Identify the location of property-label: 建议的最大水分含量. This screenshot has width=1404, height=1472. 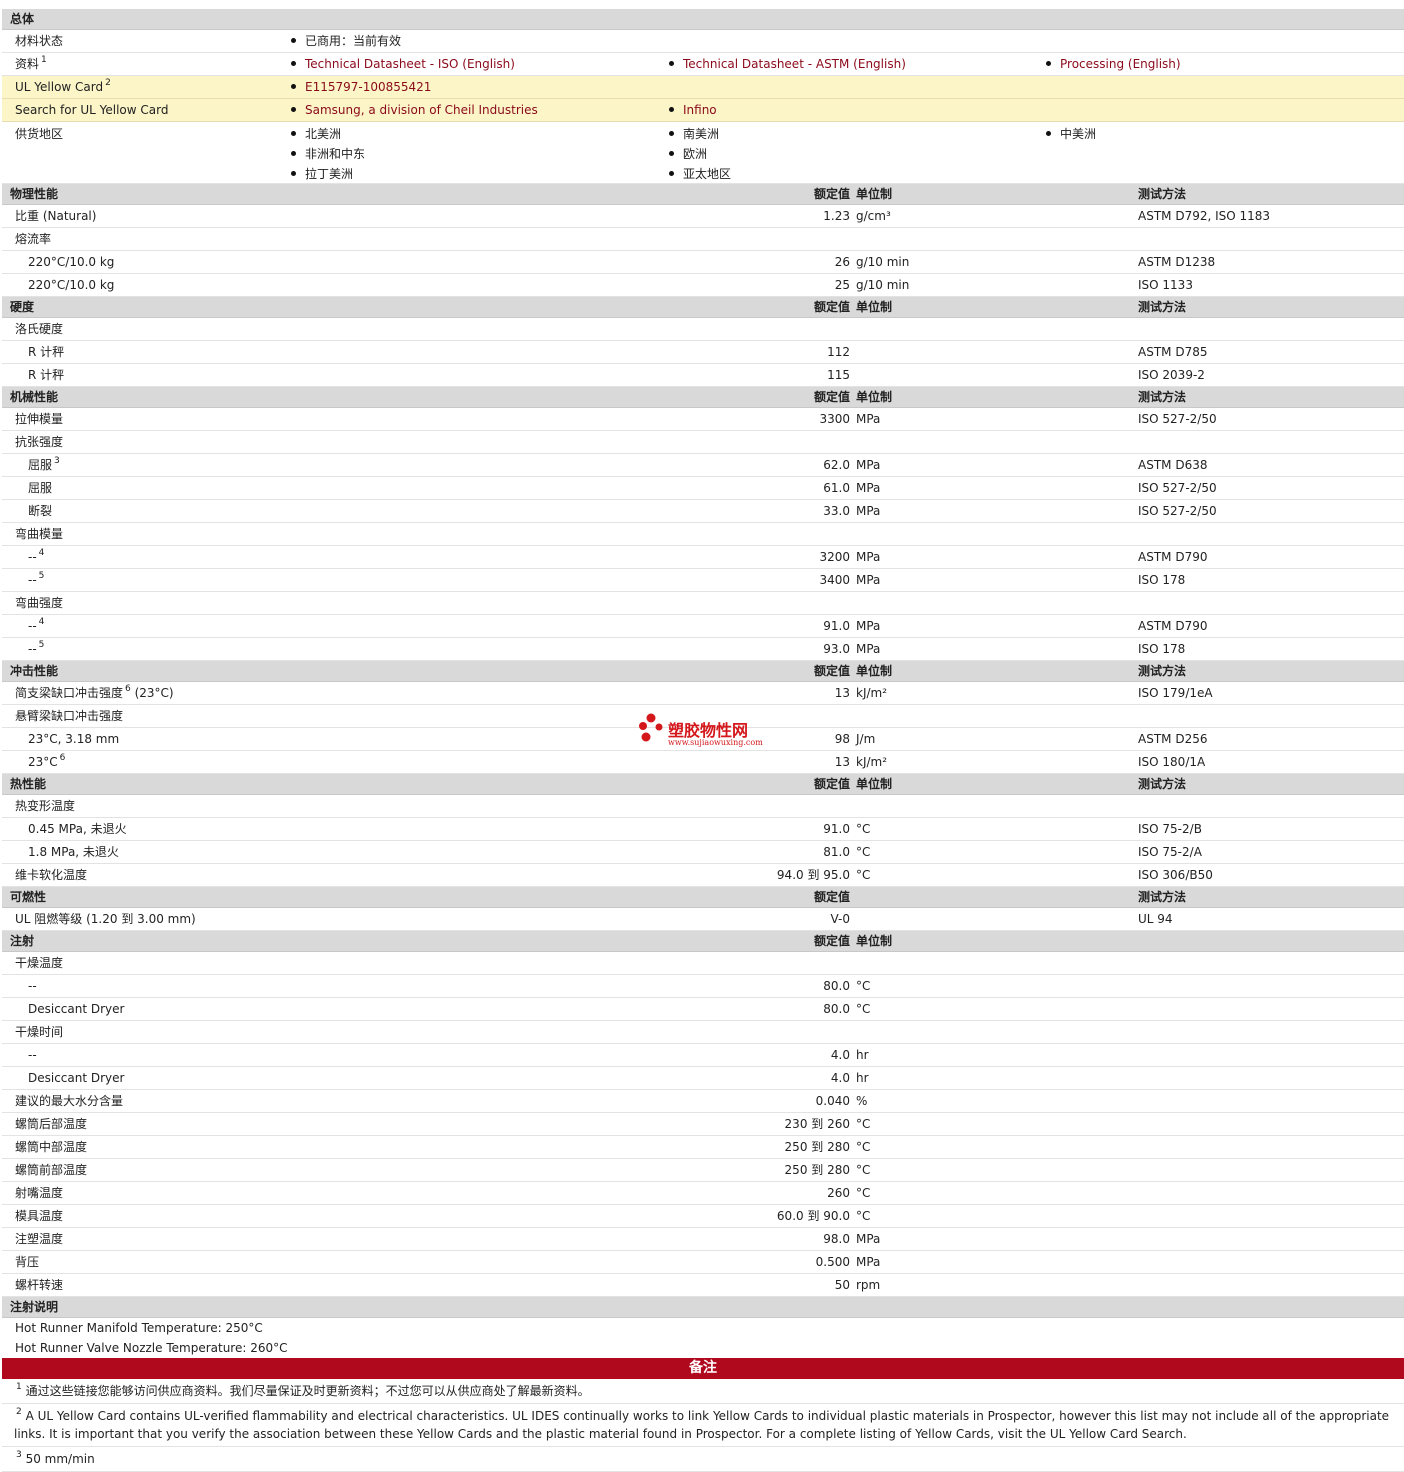
(69, 1101).